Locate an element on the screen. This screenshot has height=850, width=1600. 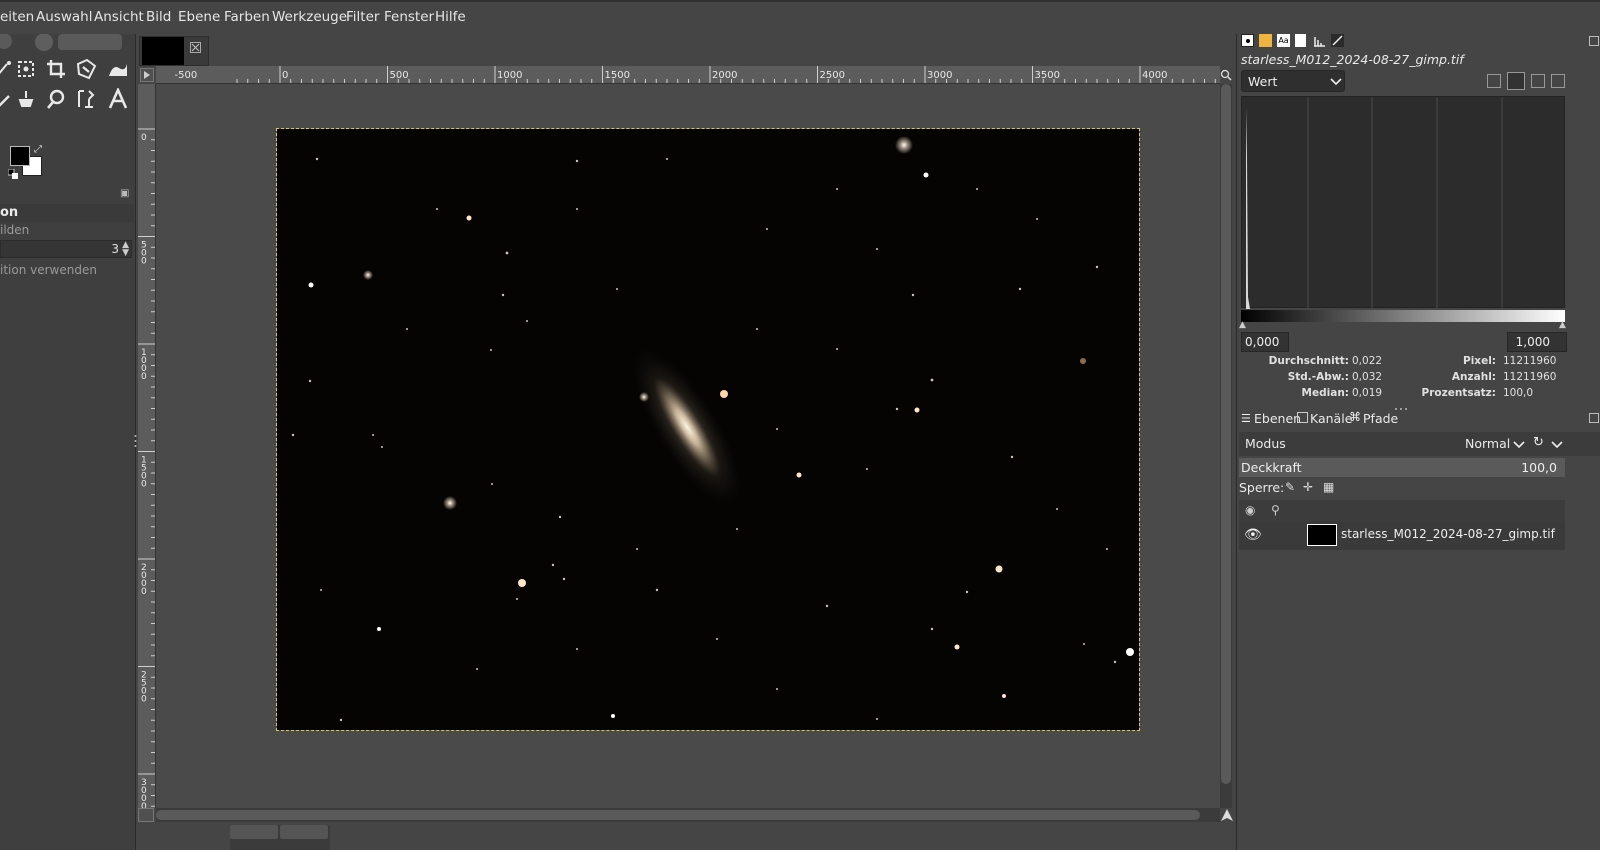
range-max-input: 1,000 is located at coordinates (1537, 342).